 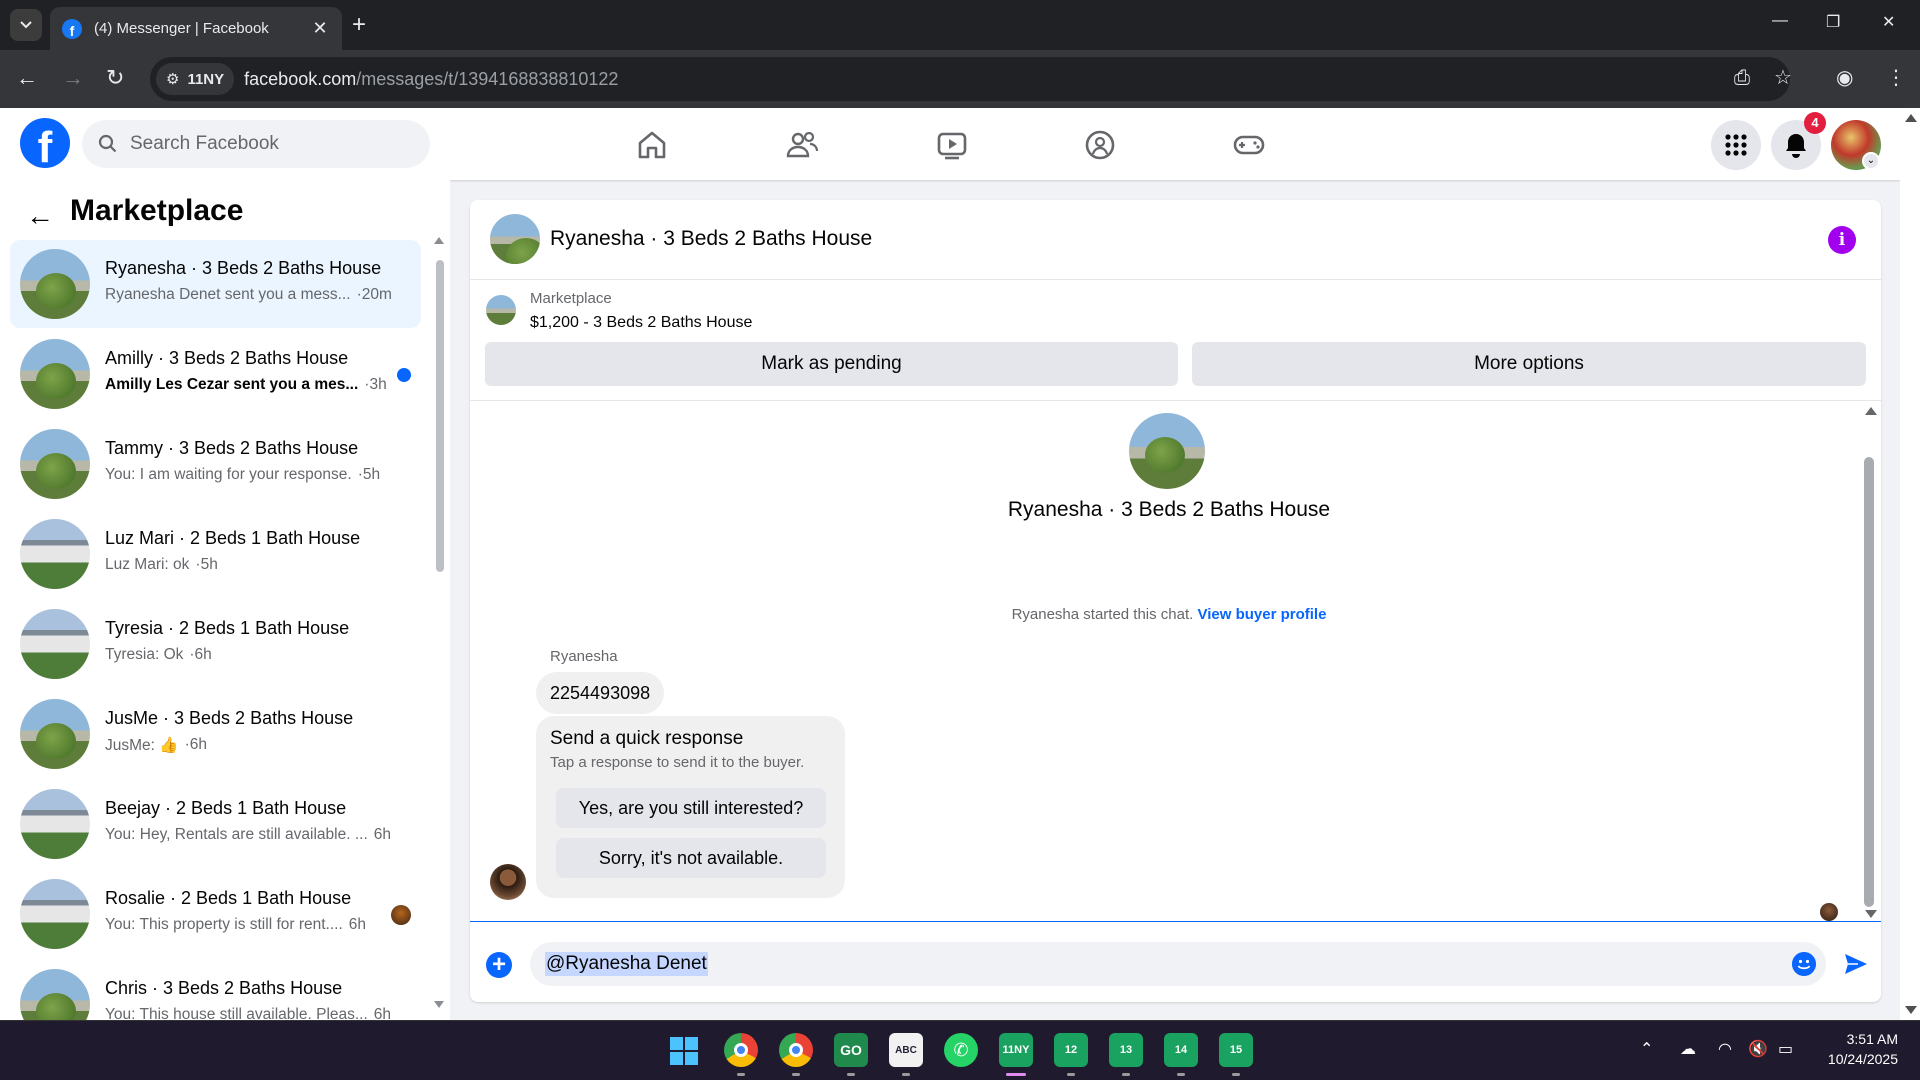 What do you see at coordinates (641, 323) in the screenshot?
I see `listing-title: $1,200 - 3 Beds 2 Baths House` at bounding box center [641, 323].